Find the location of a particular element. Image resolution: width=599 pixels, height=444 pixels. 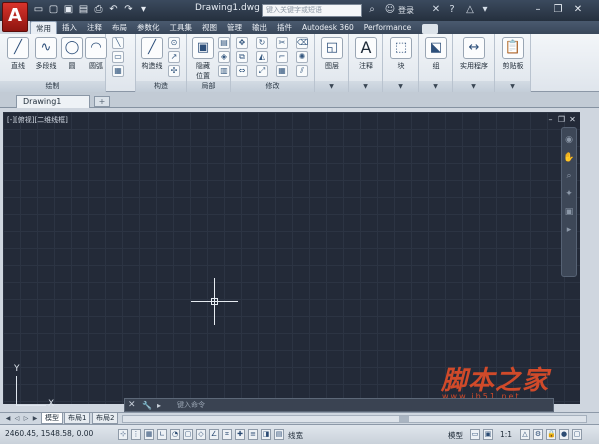

otrack-icon: ∠ is located at coordinates (214, 434).